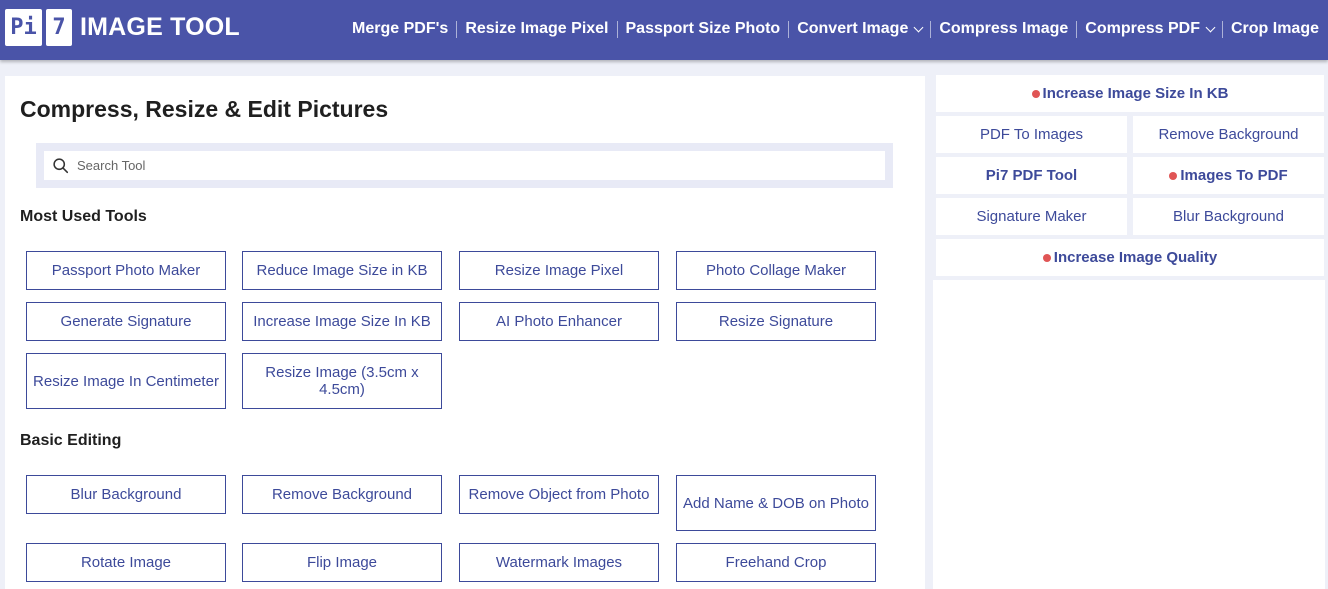 The image size is (1328, 589). I want to click on sidebar-link-increase-image-size-kb: Increase Image Size In KB, so click(1130, 93).